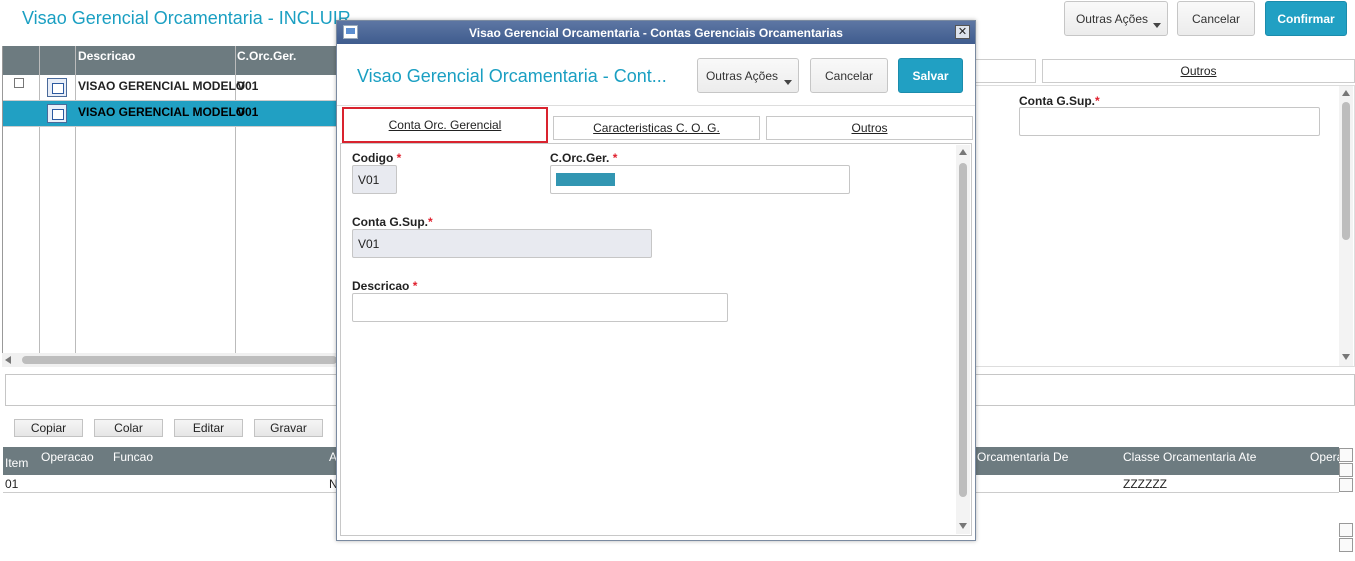 This screenshot has width=1355, height=561. What do you see at coordinates (266, 56) in the screenshot?
I see `column-header-corcger: C.Orc.Ger.` at bounding box center [266, 56].